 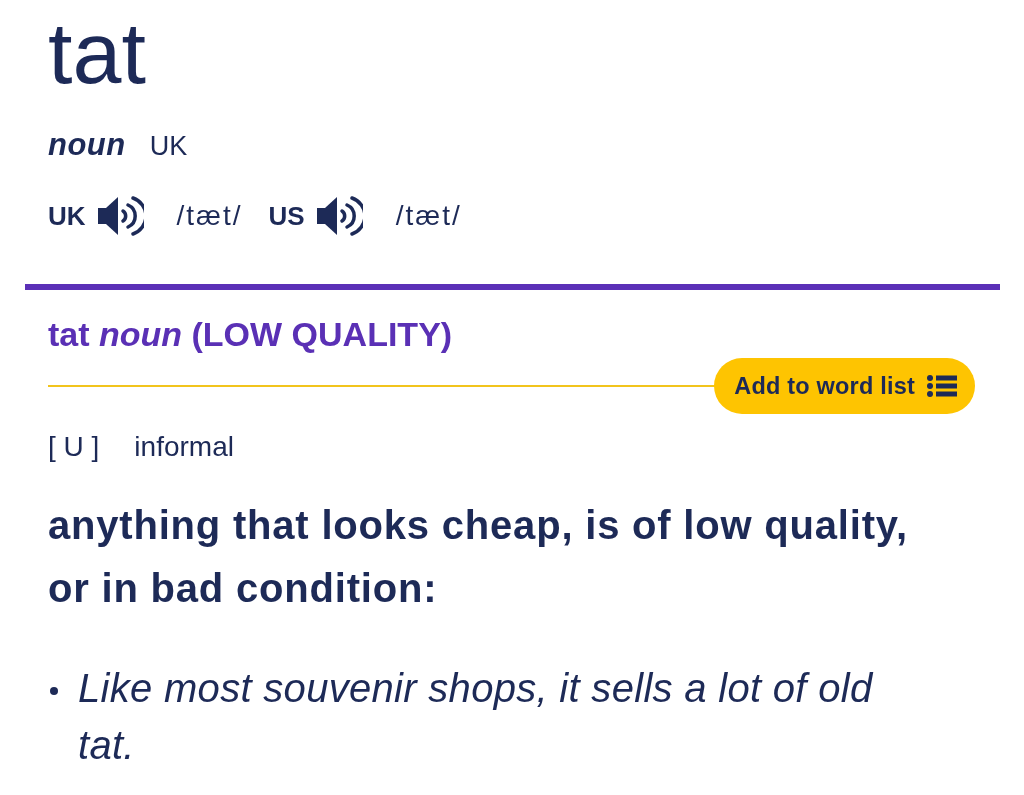 I want to click on headword: tat, so click(x=97, y=53).